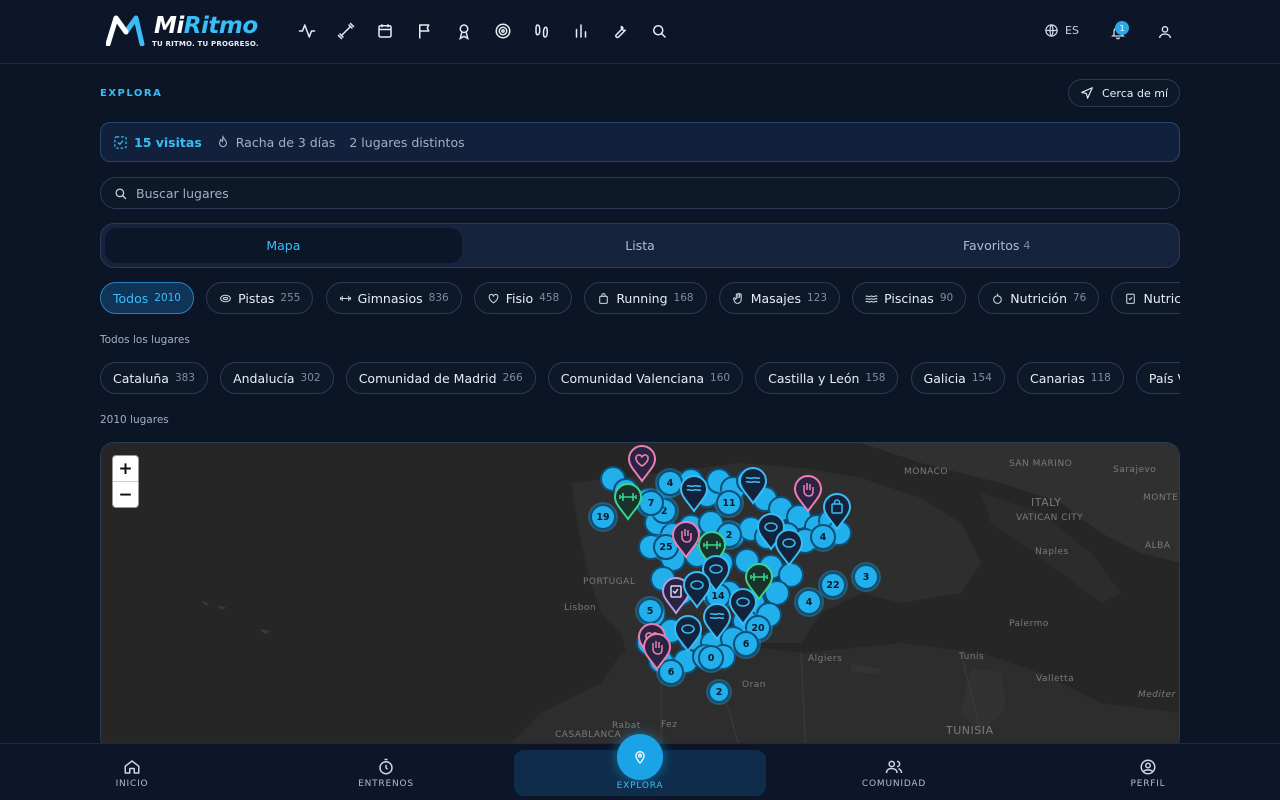  I want to click on language-code: ES, so click(1072, 30).